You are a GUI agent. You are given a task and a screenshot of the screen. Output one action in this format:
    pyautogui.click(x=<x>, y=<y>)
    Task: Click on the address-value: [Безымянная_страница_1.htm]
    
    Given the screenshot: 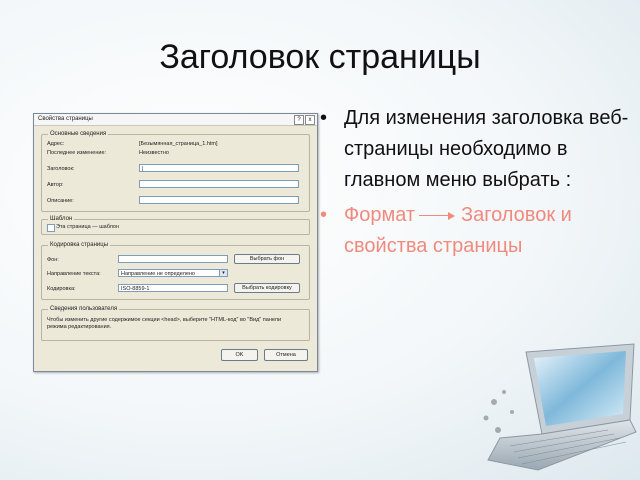 What is the action you would take?
    pyautogui.click(x=178, y=144)
    